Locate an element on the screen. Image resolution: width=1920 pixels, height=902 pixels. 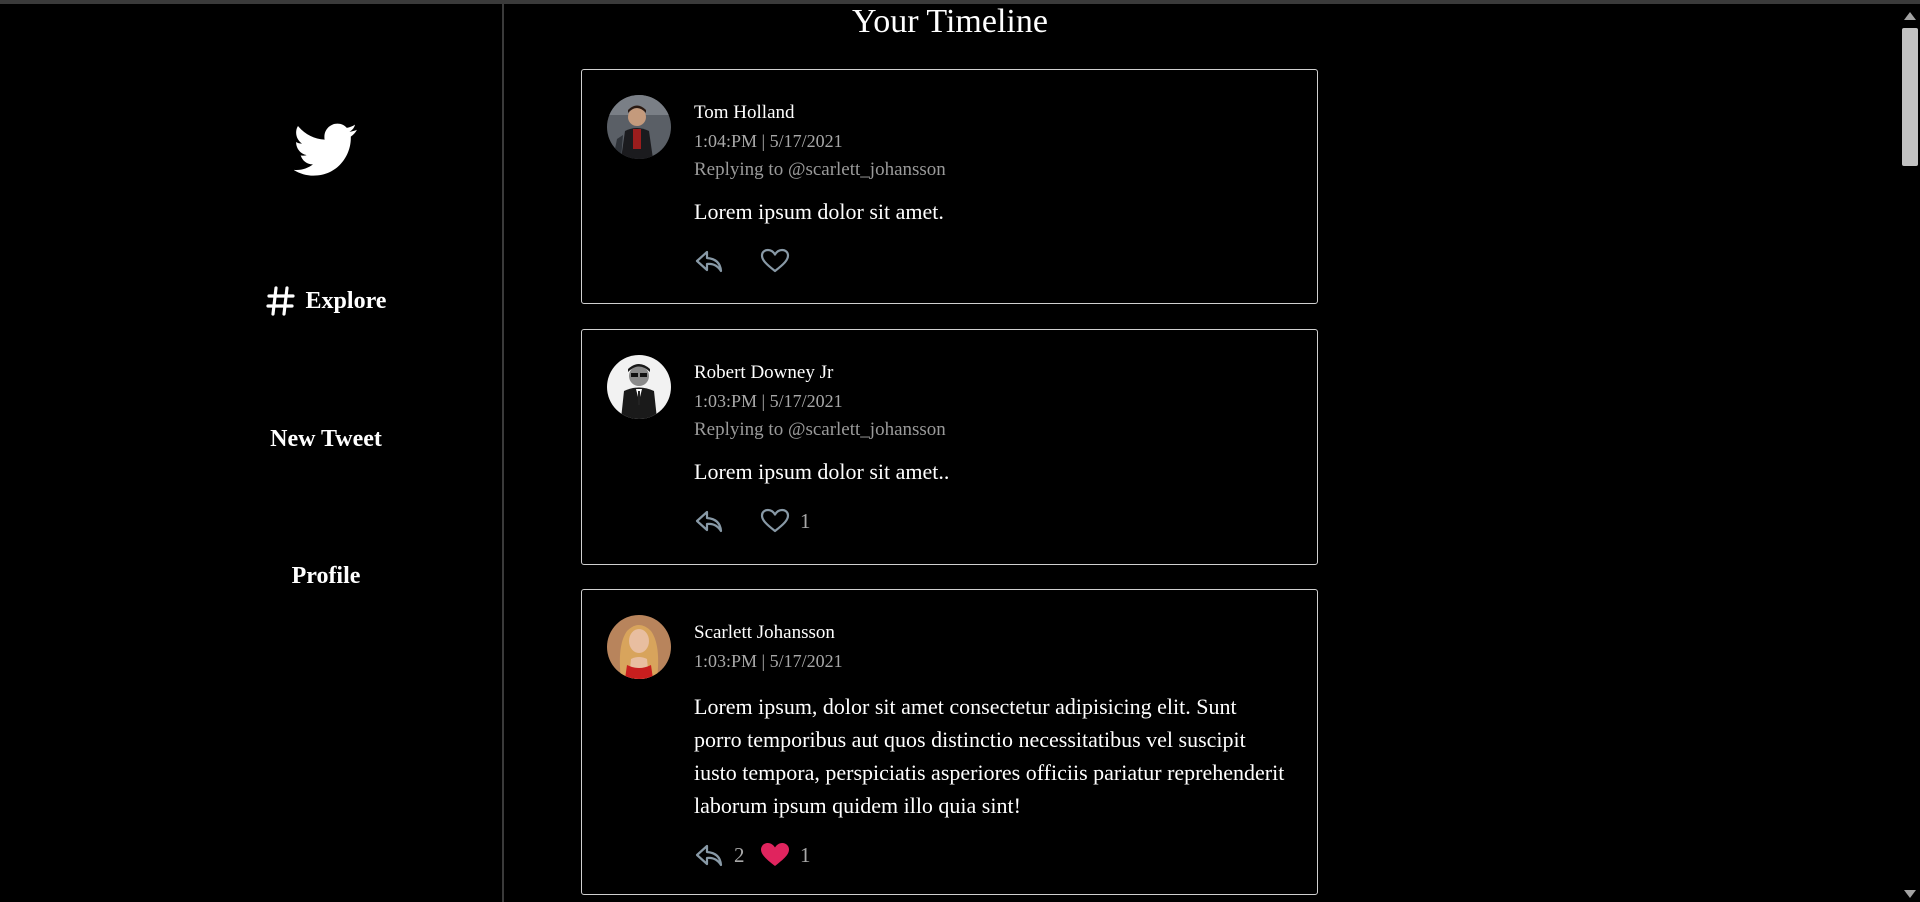
like-button is located at coordinates (780, 261).